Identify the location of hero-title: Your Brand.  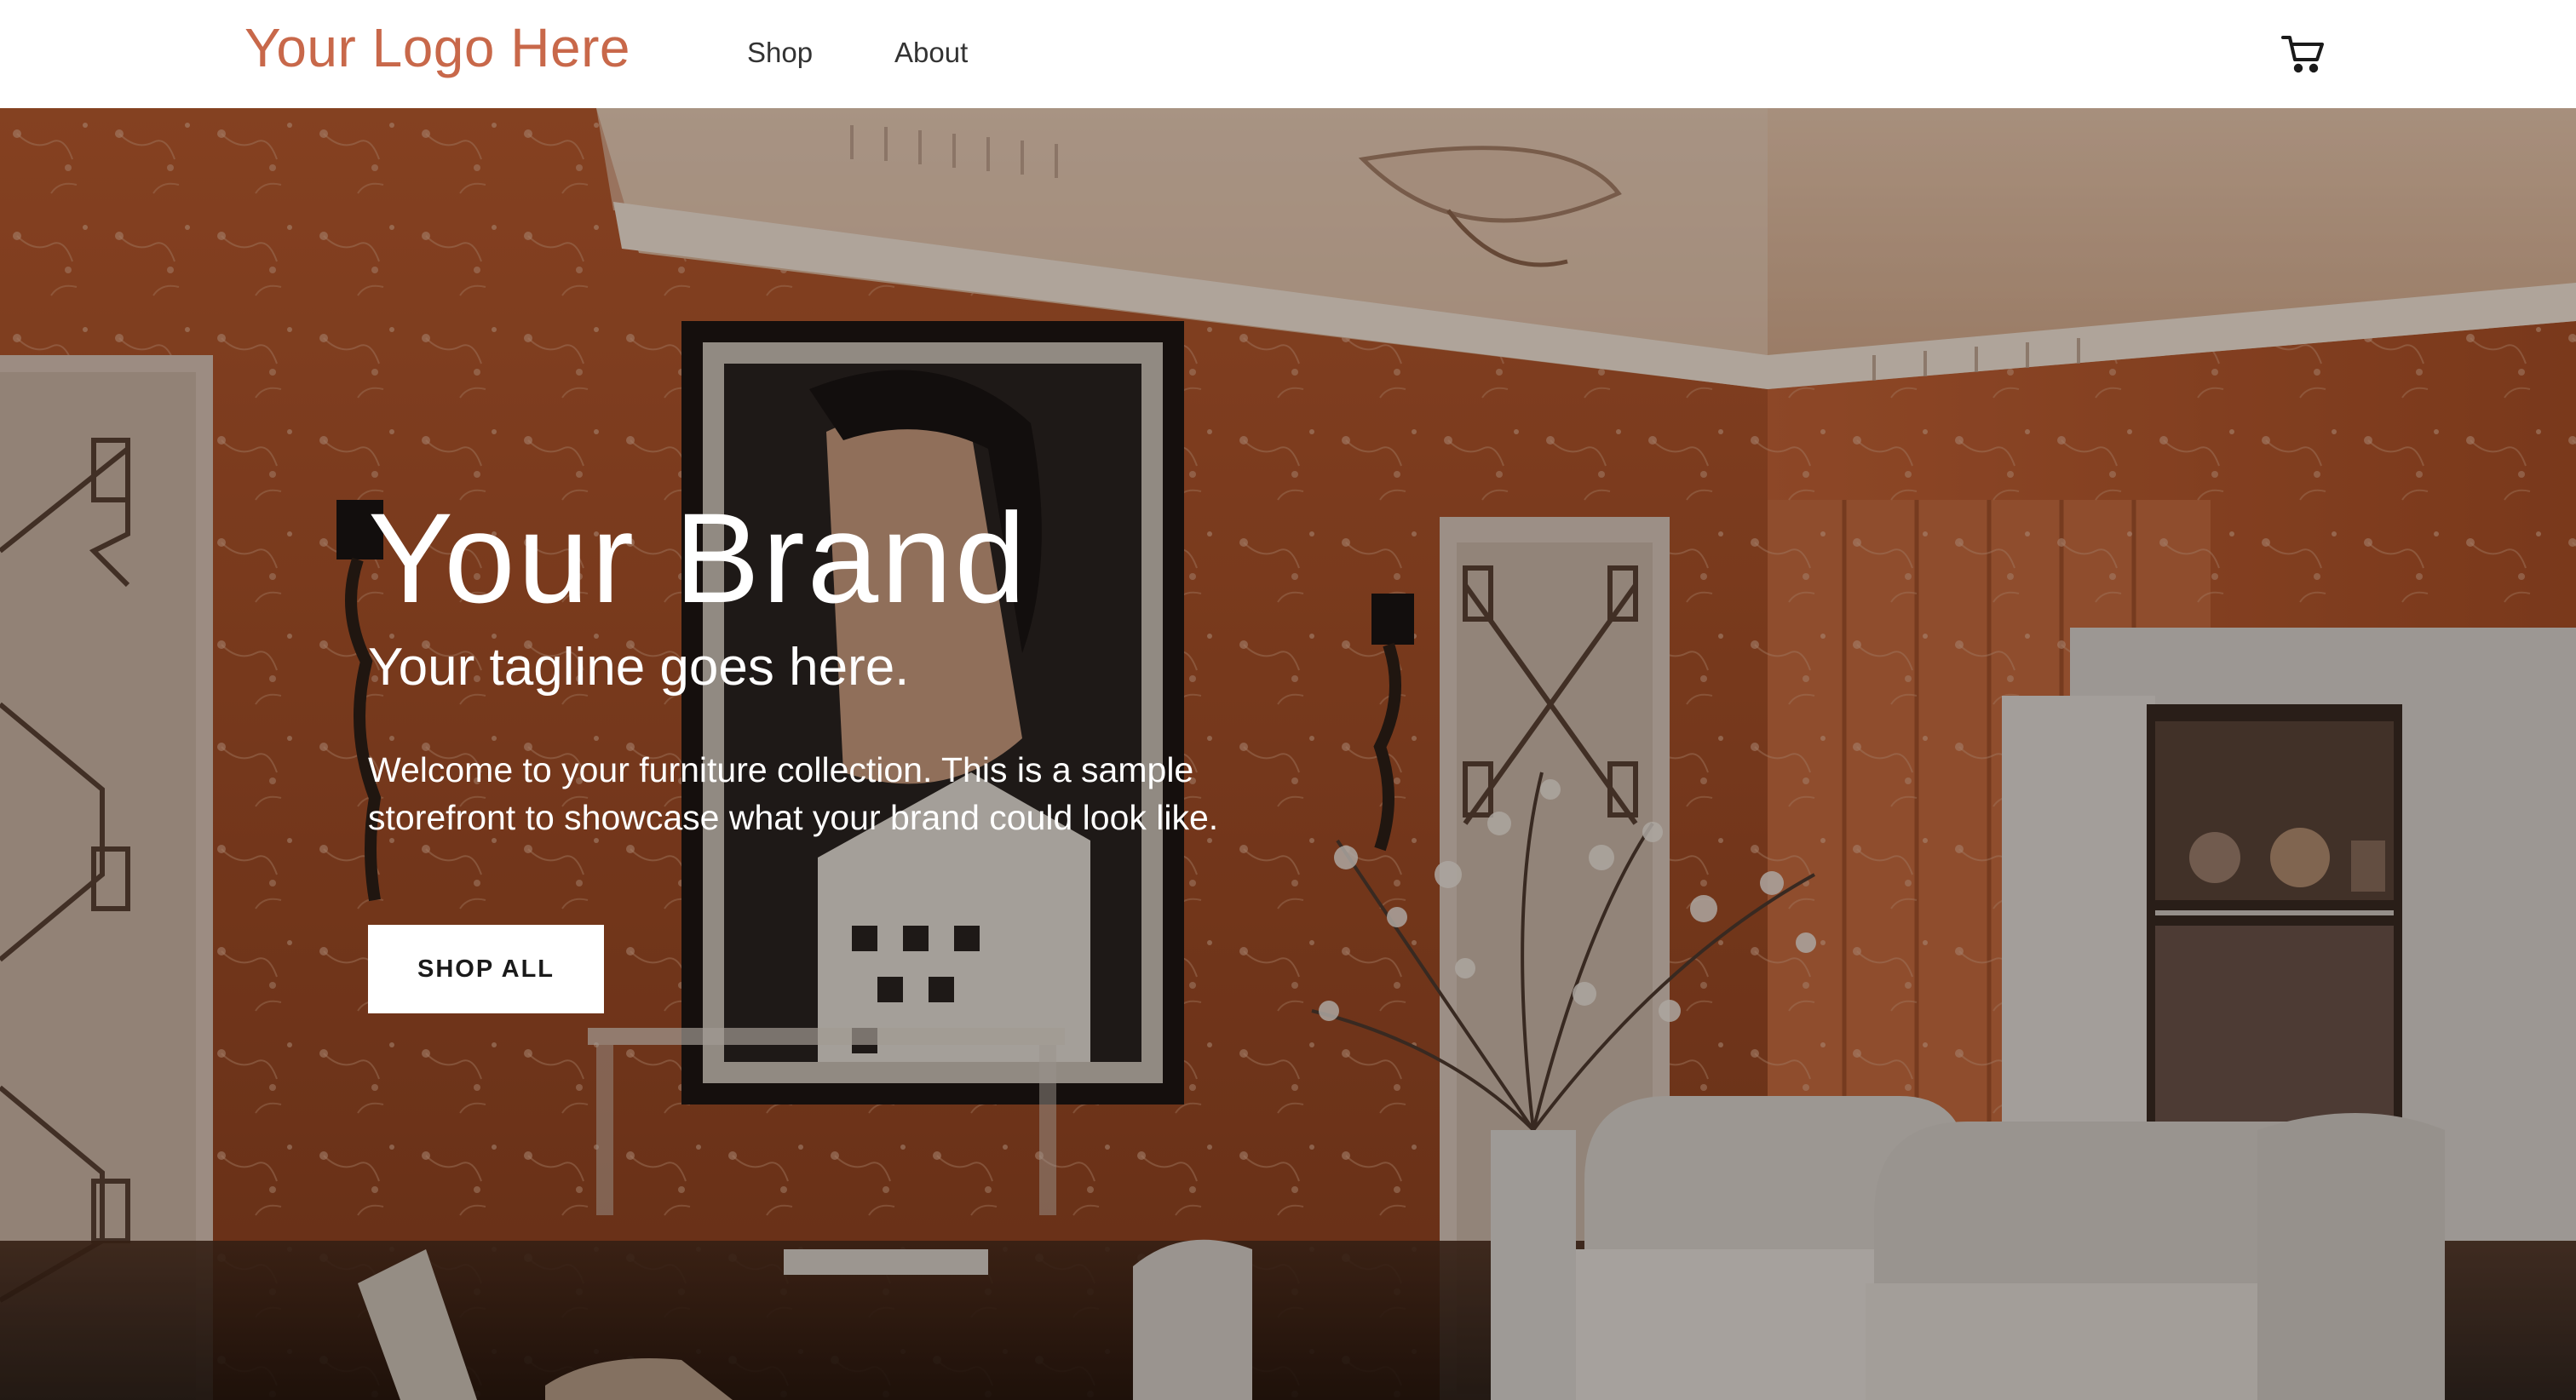
(698, 557).